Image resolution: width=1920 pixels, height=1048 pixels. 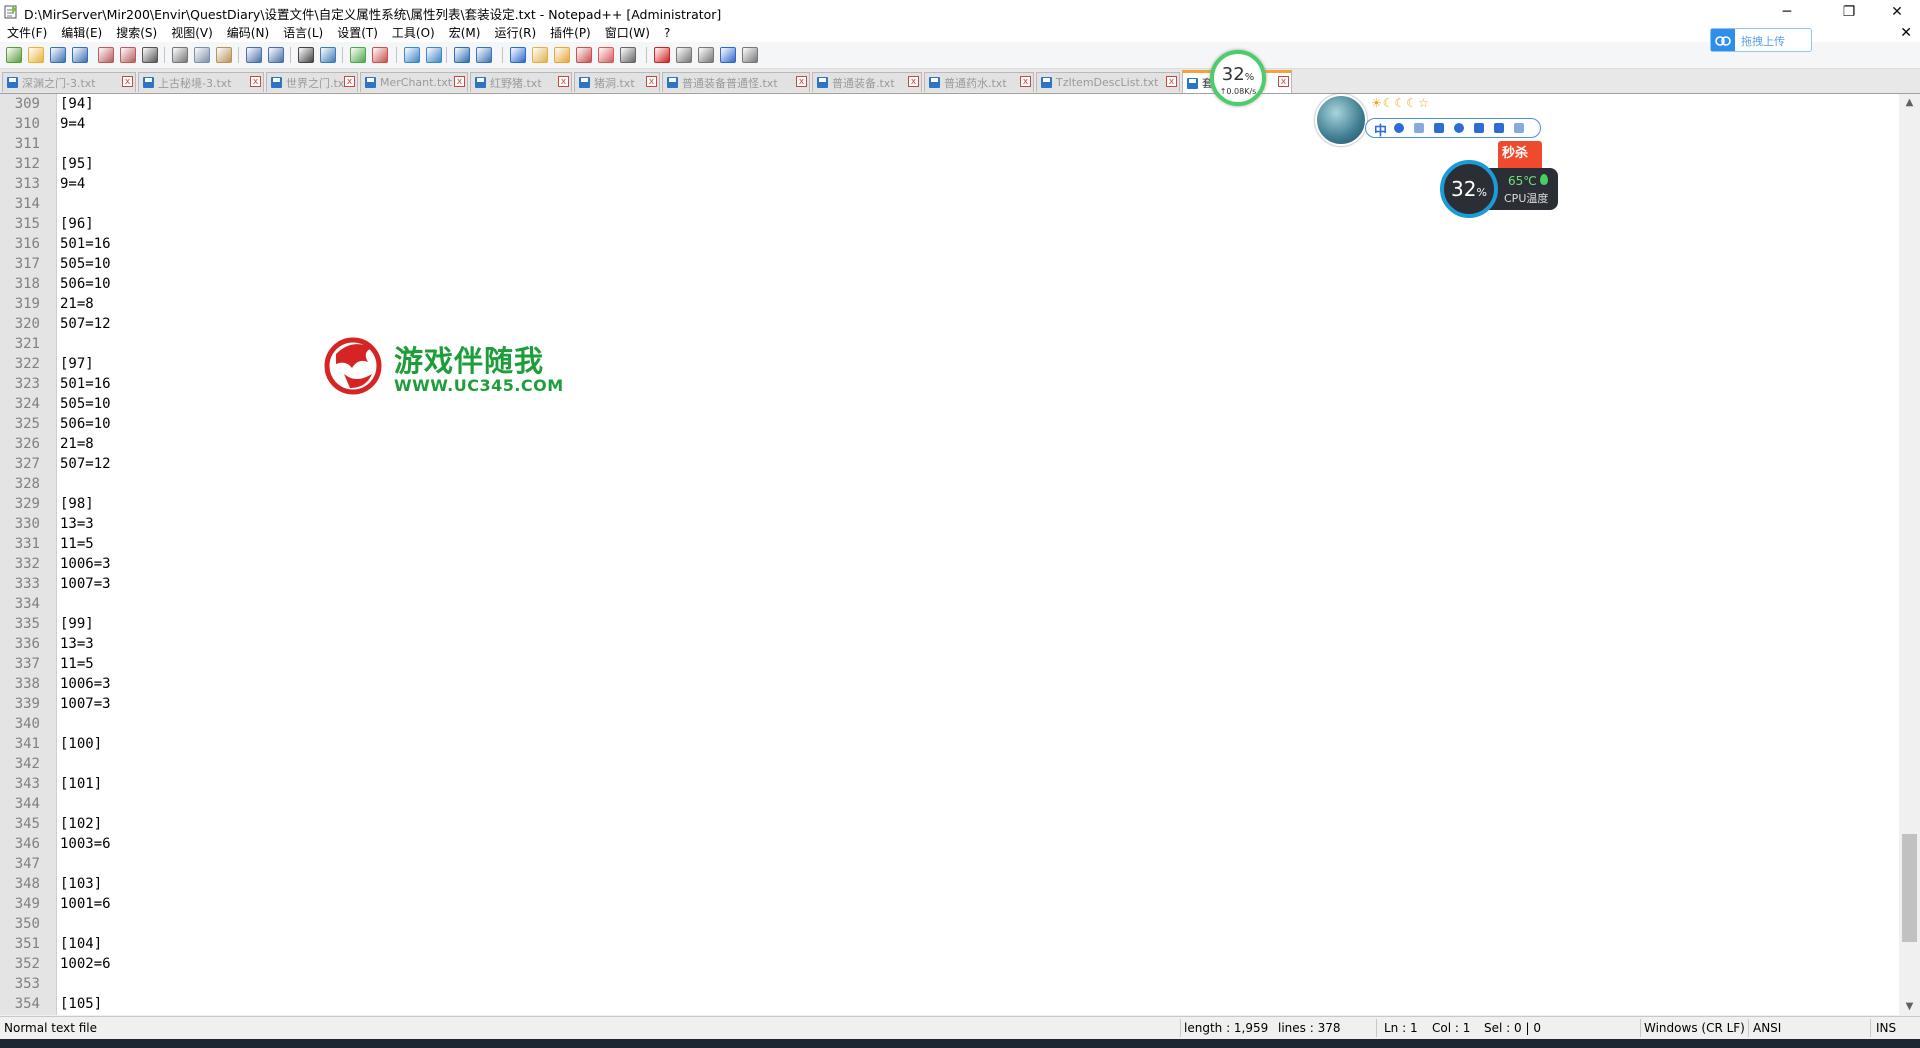 What do you see at coordinates (940, 884) in the screenshot?
I see `editor-line: 348 [103]` at bounding box center [940, 884].